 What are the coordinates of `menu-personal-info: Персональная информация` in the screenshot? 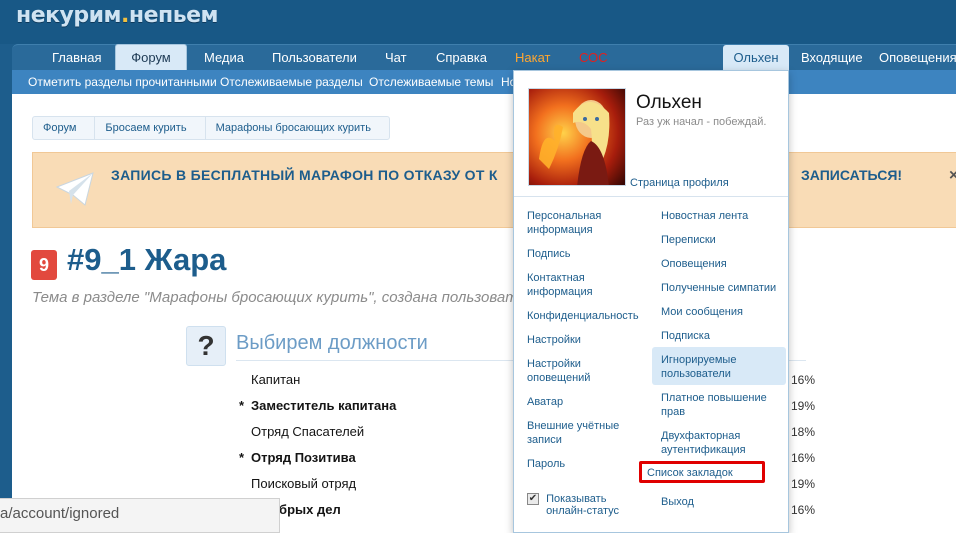 It's located at (589, 223).